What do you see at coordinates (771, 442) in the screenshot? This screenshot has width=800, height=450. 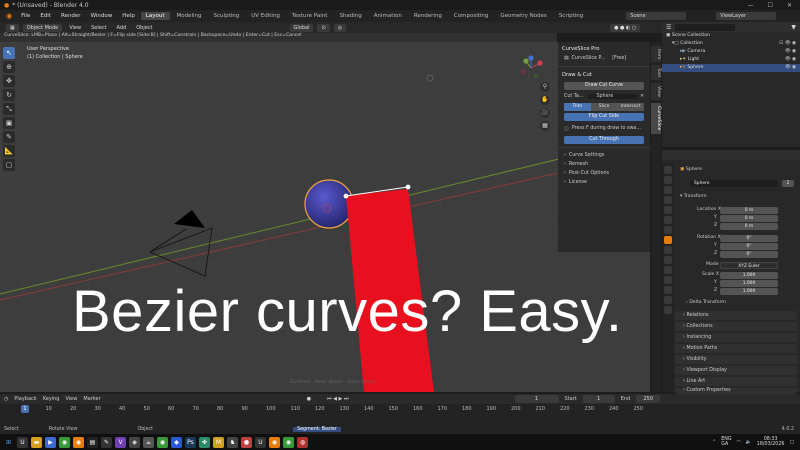 I see `clock: 08:33 18/03/2026` at bounding box center [771, 442].